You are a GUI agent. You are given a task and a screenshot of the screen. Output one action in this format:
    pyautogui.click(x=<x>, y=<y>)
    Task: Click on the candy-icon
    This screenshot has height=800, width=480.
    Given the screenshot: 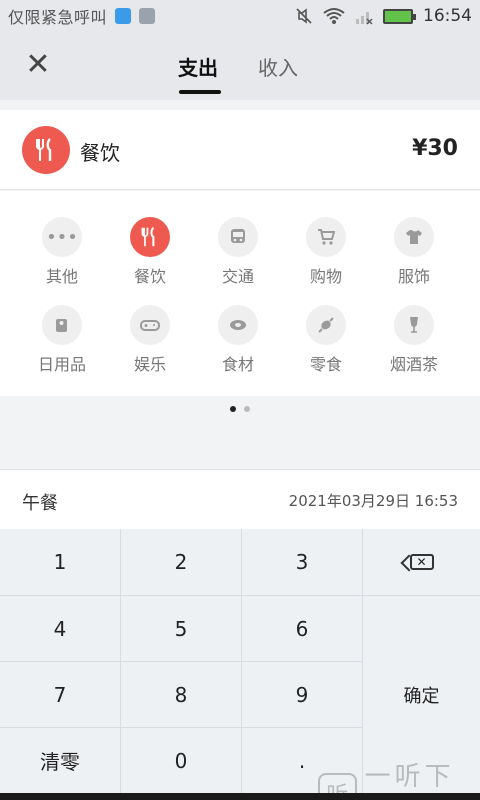 What is the action you would take?
    pyautogui.click(x=326, y=325)
    